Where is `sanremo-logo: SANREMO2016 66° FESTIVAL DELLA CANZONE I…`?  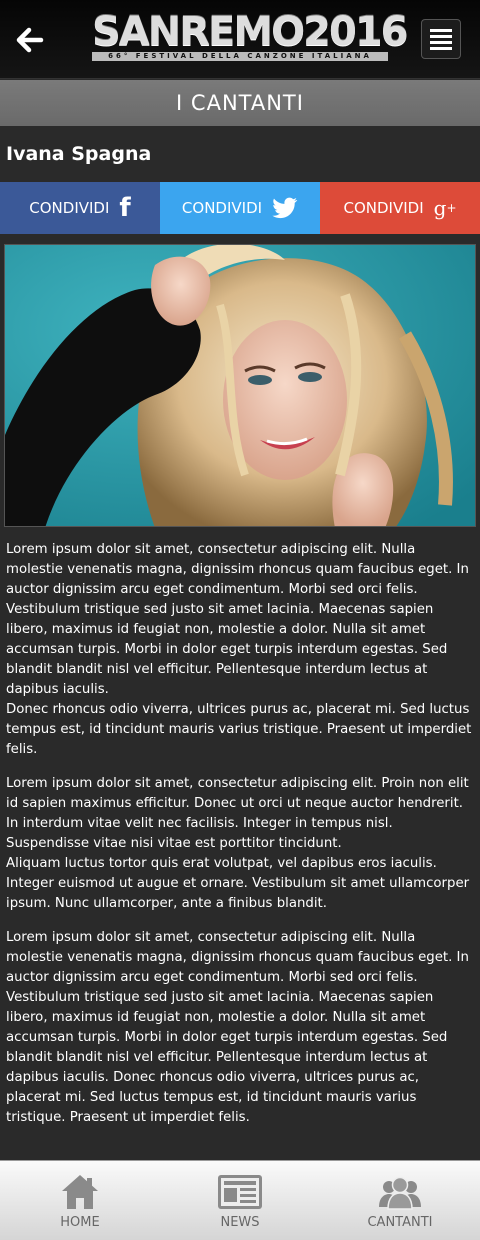 sanremo-logo: SANREMO2016 66° FESTIVAL DELLA CANZONE I… is located at coordinates (250, 36).